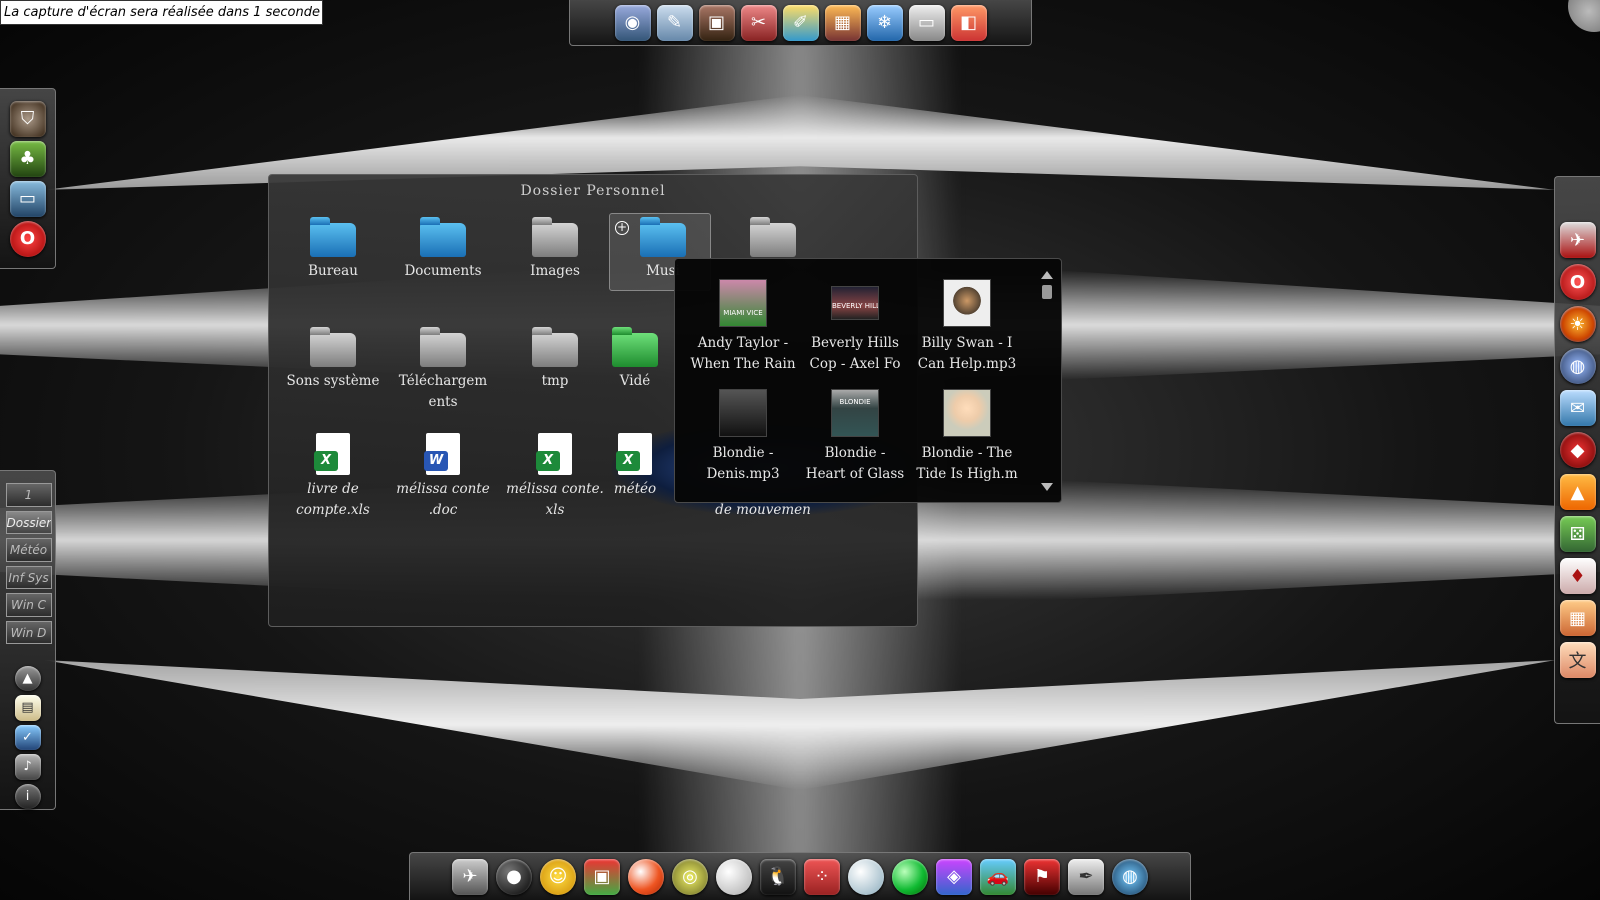 The width and height of the screenshot is (1600, 900). I want to click on track-item: MIAMI VICE Andy Taylor - When The Rain, so click(743, 327).